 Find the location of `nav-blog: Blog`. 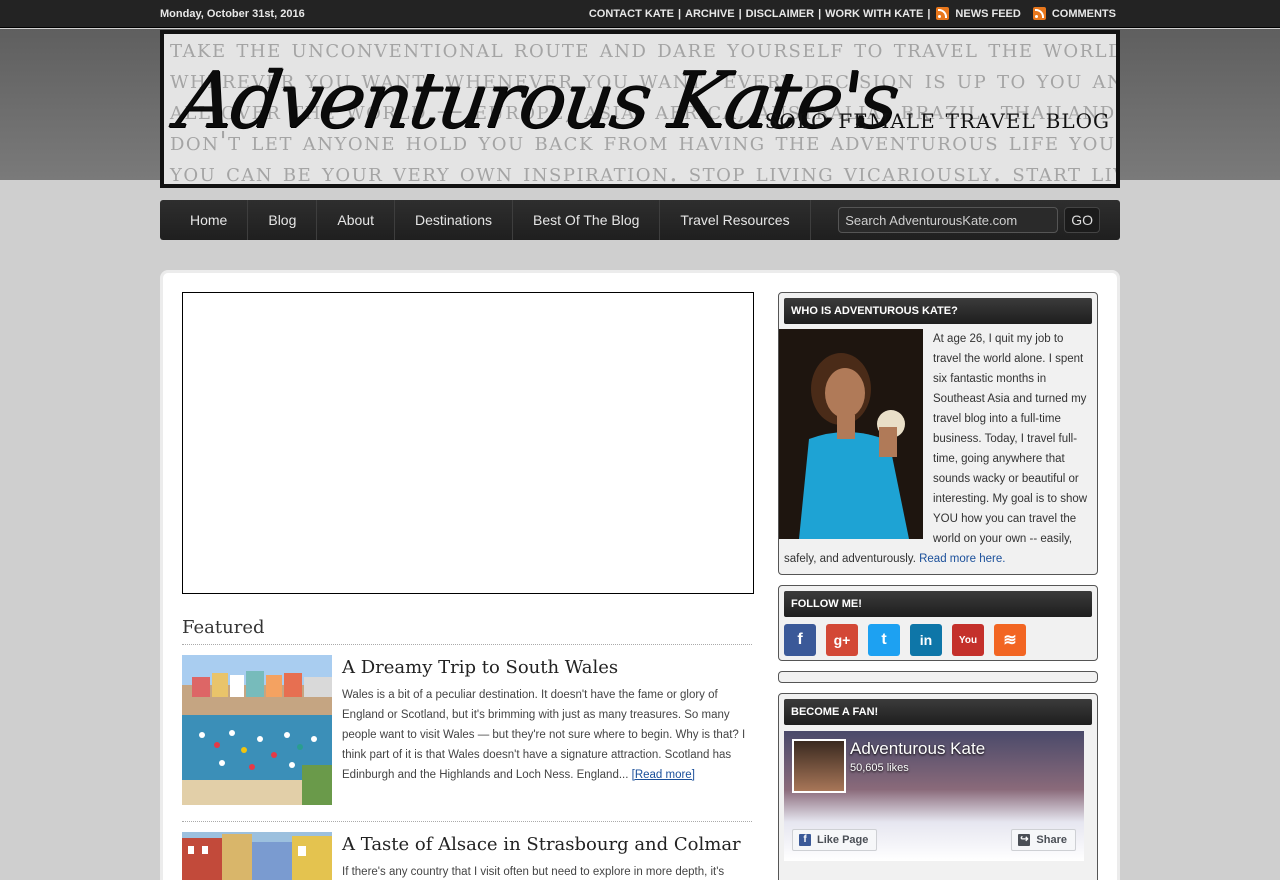

nav-blog: Blog is located at coordinates (283, 220).